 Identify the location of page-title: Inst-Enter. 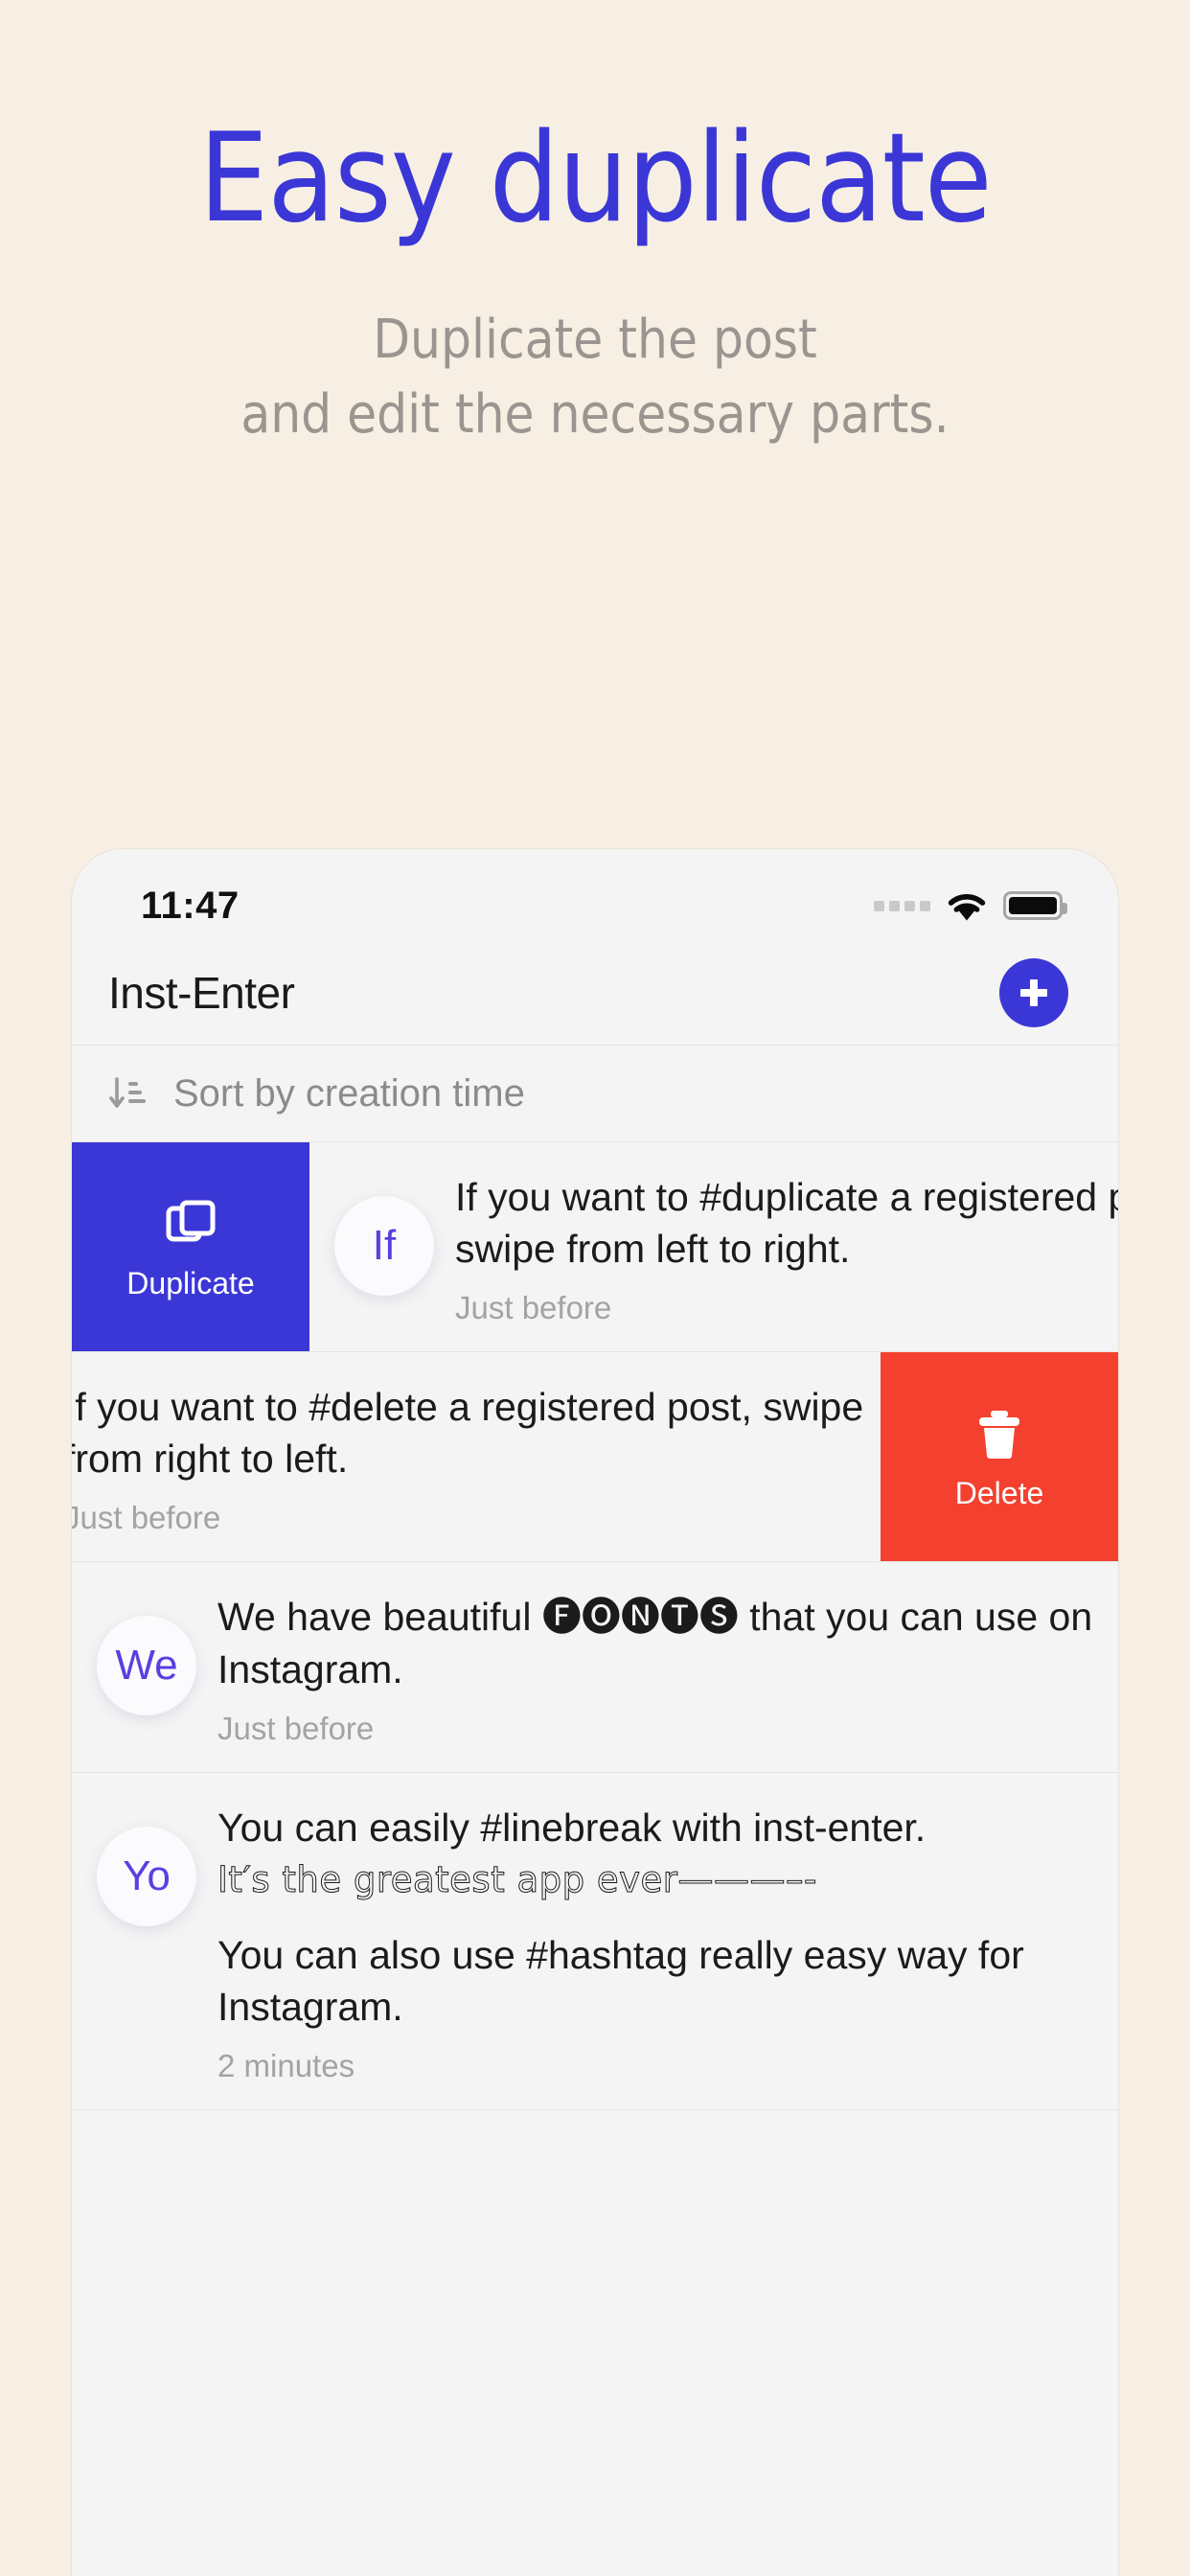
(202, 993).